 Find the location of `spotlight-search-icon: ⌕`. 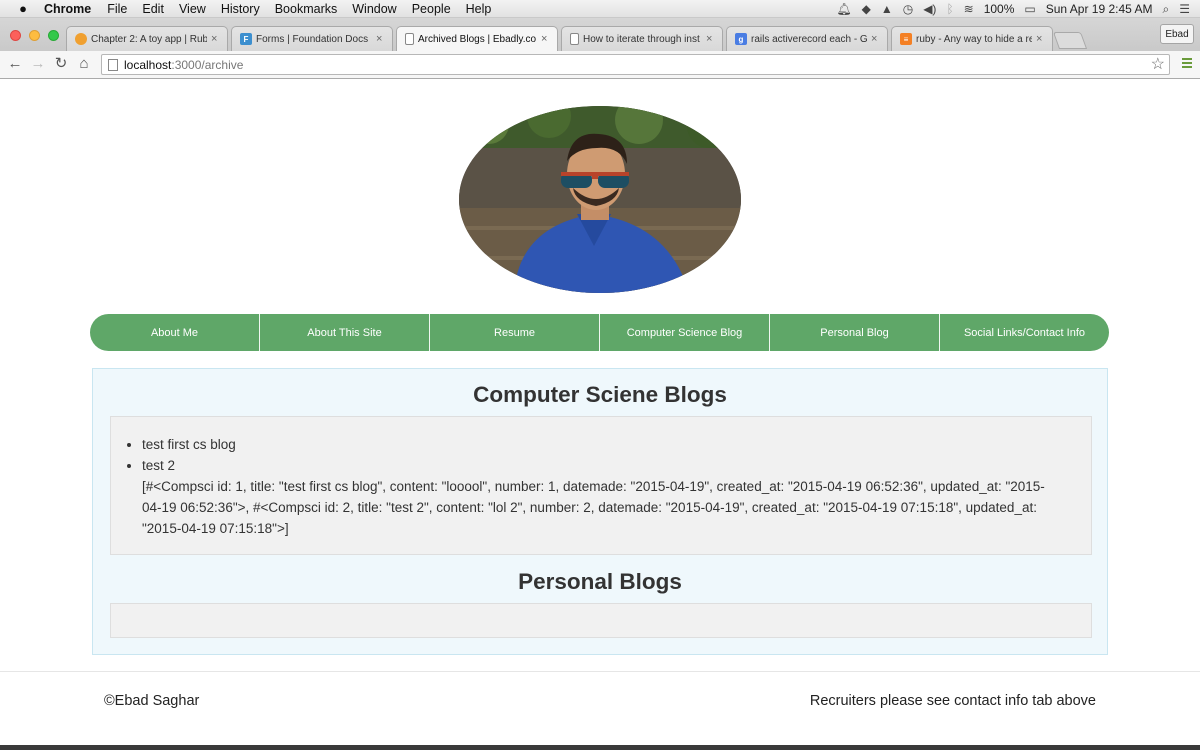

spotlight-search-icon: ⌕ is located at coordinates (1166, 9).